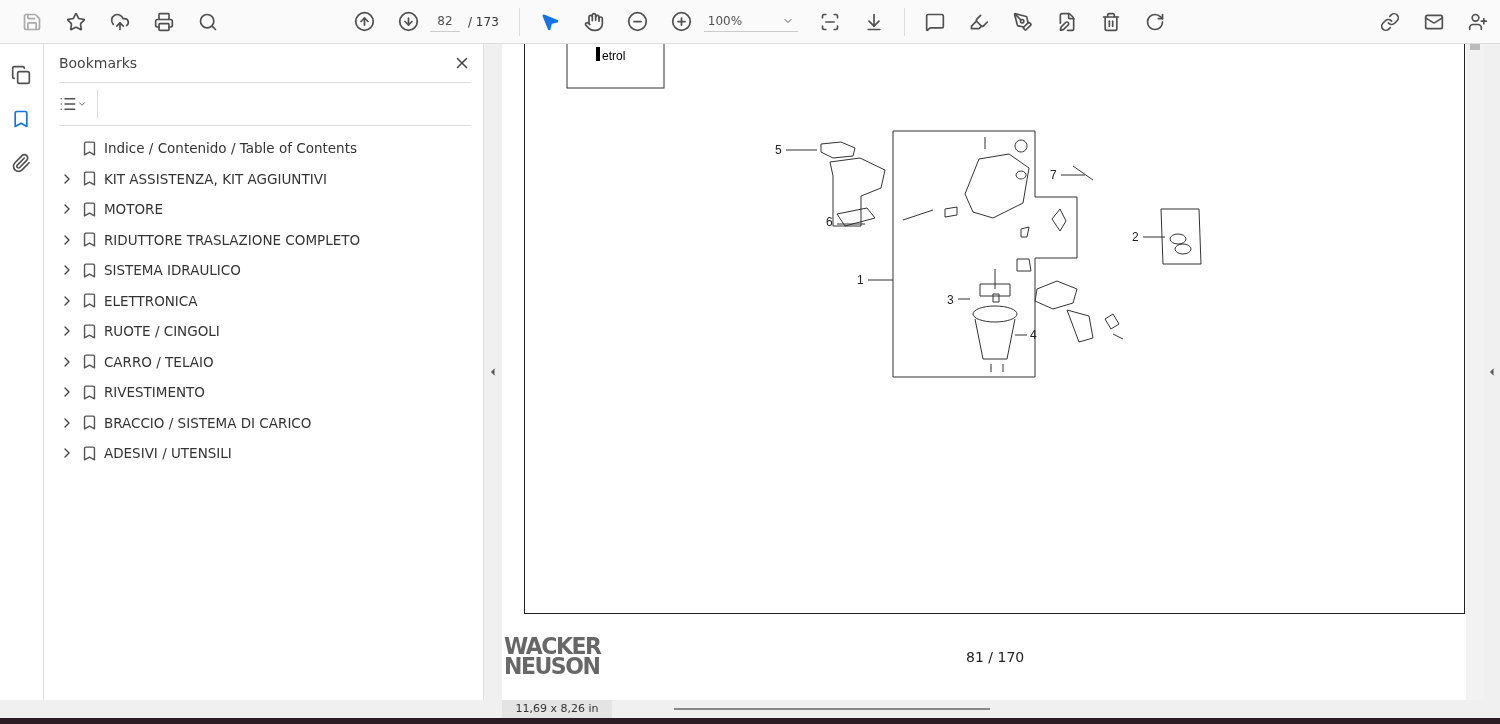 Image resolution: width=1500 pixels, height=724 pixels. Describe the element at coordinates (445, 21) in the screenshot. I see `page-number-field: 82` at that location.